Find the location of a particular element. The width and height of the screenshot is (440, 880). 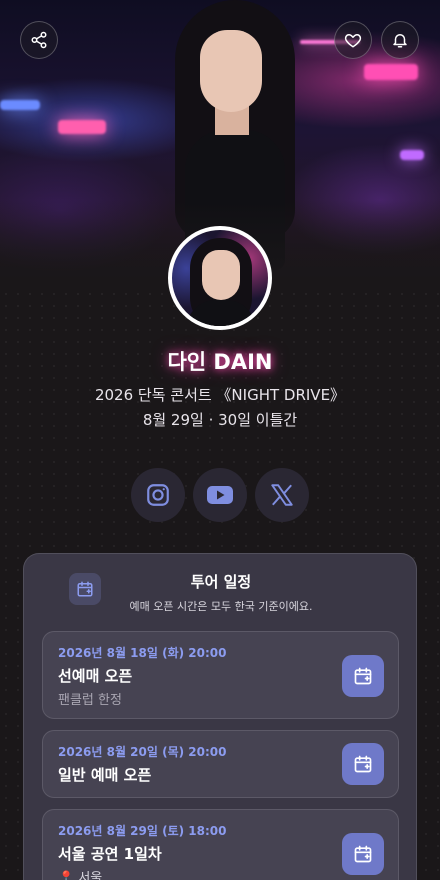

share-button is located at coordinates (39, 40).